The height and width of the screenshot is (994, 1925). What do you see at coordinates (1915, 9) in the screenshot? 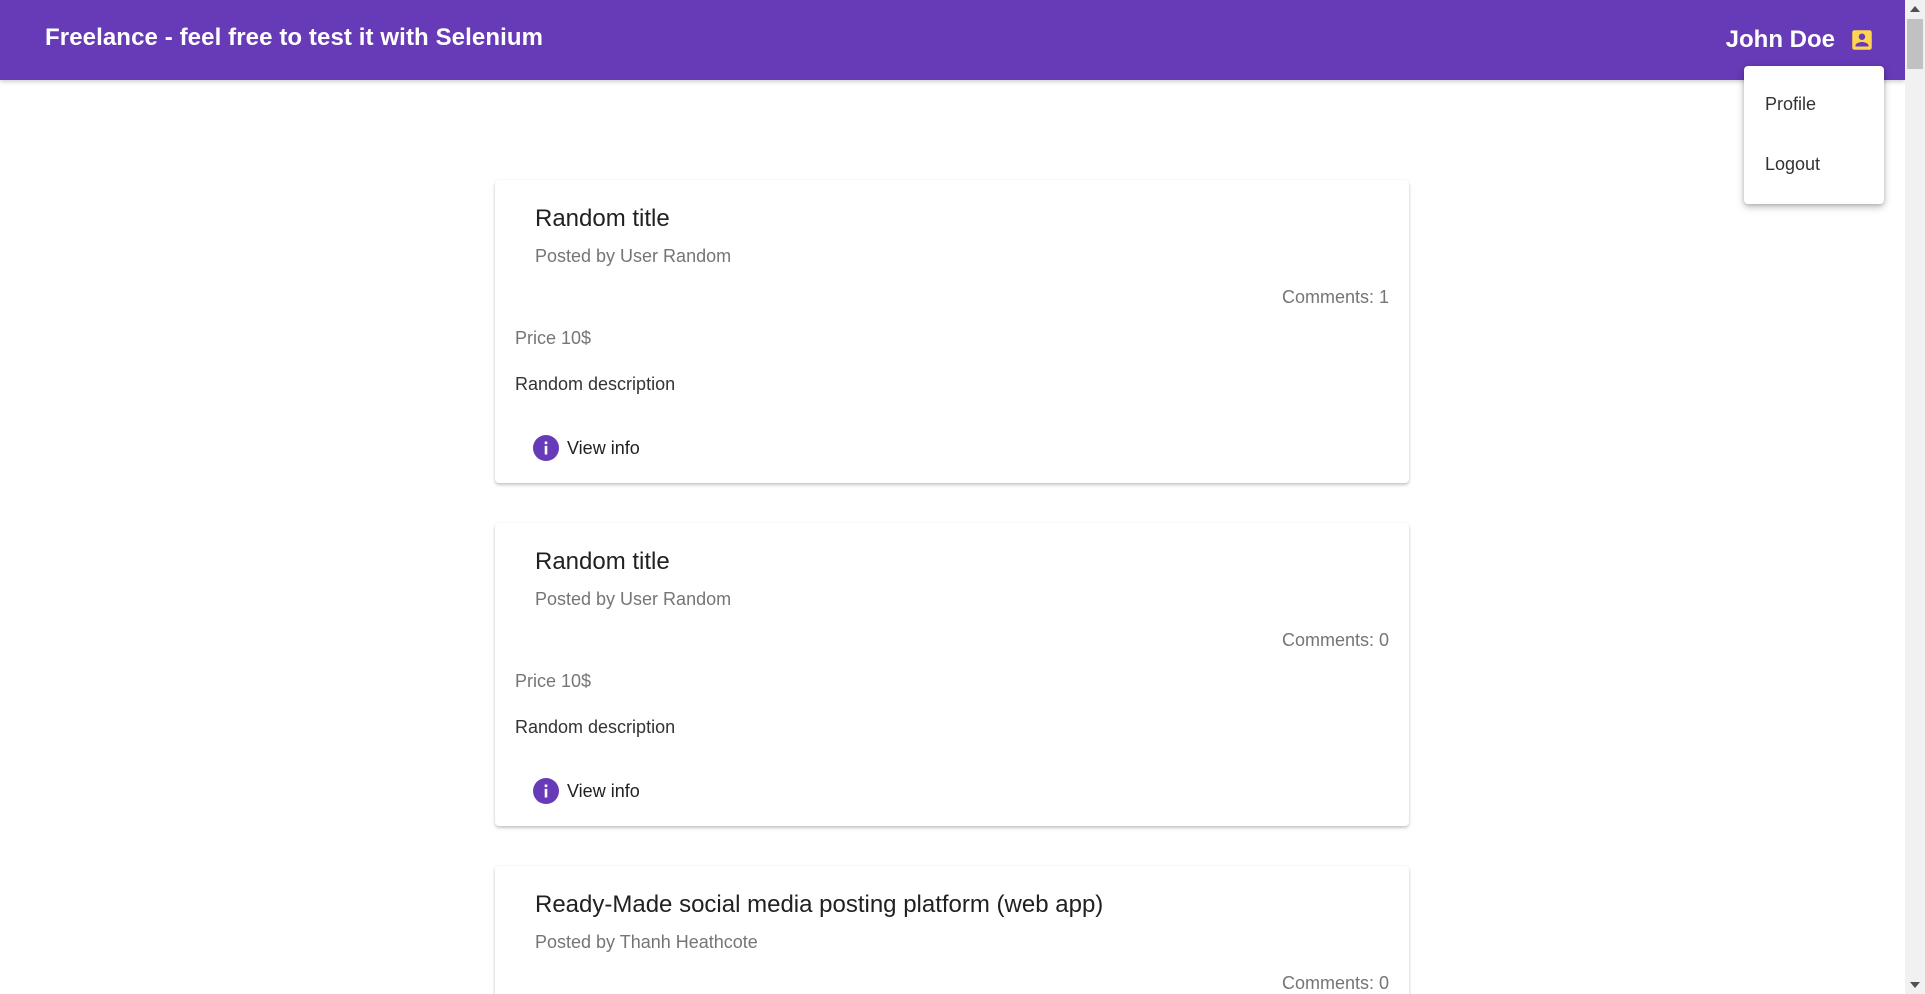
I see `scroll-up-arrow-icon` at bounding box center [1915, 9].